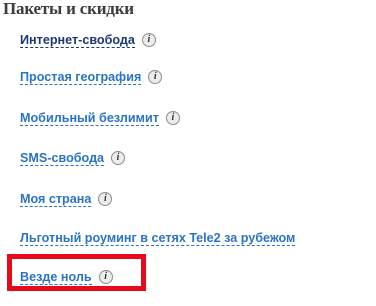  I want to click on section-title: Пакеты и скидки, so click(68, 9).